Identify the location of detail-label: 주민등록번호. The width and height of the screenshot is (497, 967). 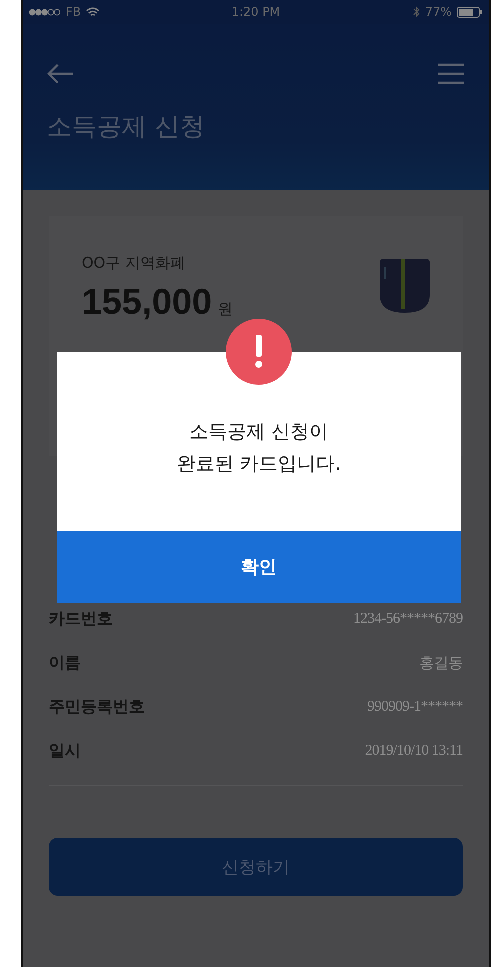
(97, 707).